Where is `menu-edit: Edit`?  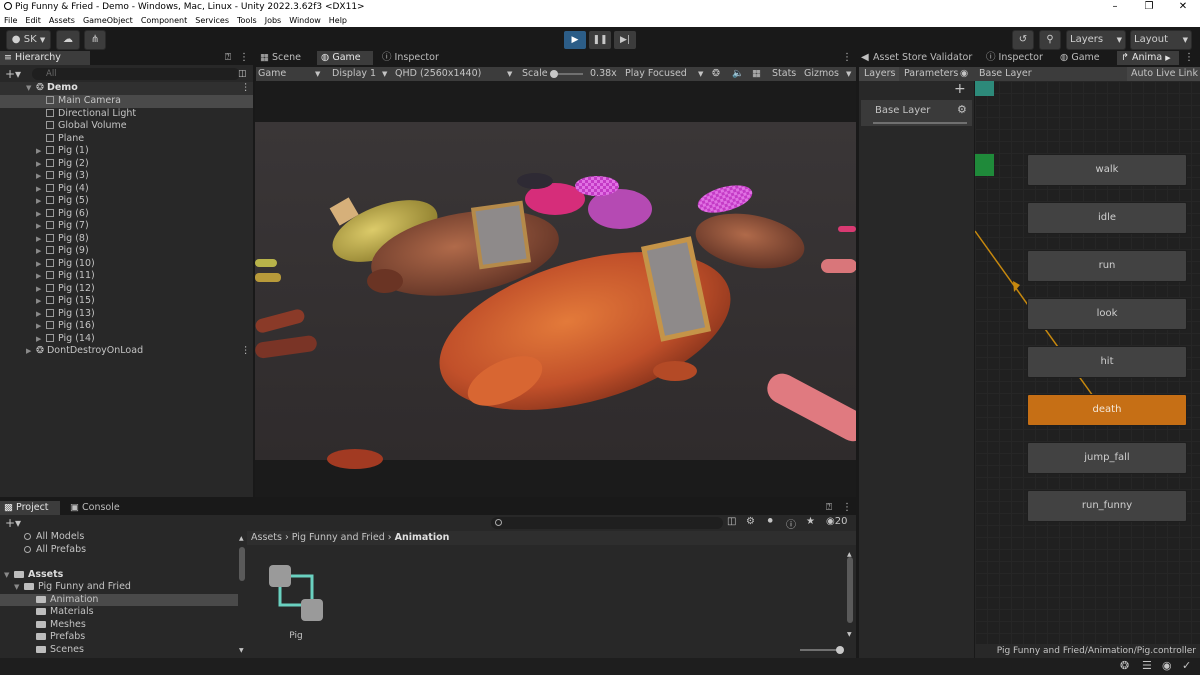
menu-edit: Edit is located at coordinates (33, 20).